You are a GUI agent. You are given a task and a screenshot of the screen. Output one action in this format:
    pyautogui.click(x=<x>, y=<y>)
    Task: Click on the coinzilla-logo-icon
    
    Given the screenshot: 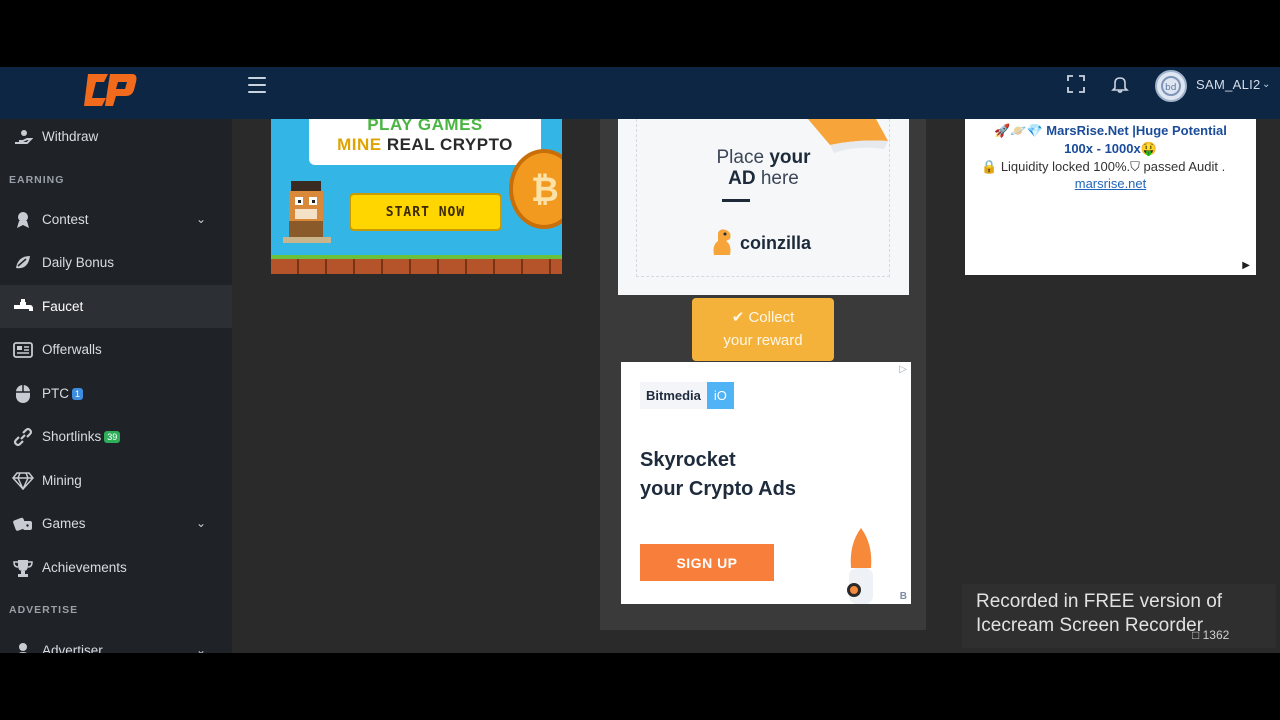 What is the action you would take?
    pyautogui.click(x=722, y=242)
    